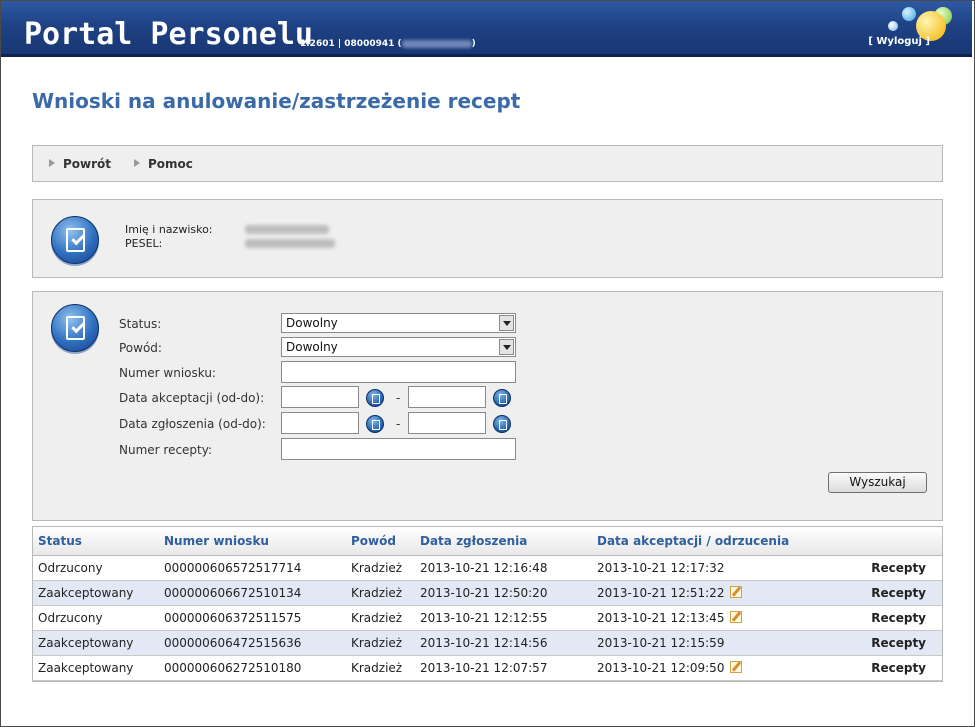  What do you see at coordinates (661, 617) in the screenshot?
I see `row-decided-date: 2013-10-21 12:13:45` at bounding box center [661, 617].